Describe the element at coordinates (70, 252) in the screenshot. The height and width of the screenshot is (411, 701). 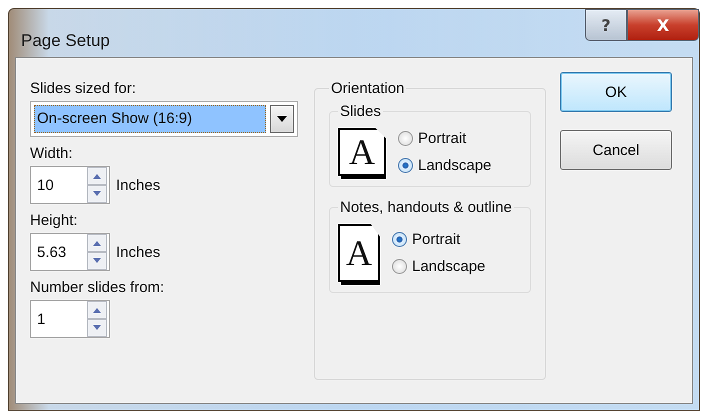
I see `number-field: 5.63` at that location.